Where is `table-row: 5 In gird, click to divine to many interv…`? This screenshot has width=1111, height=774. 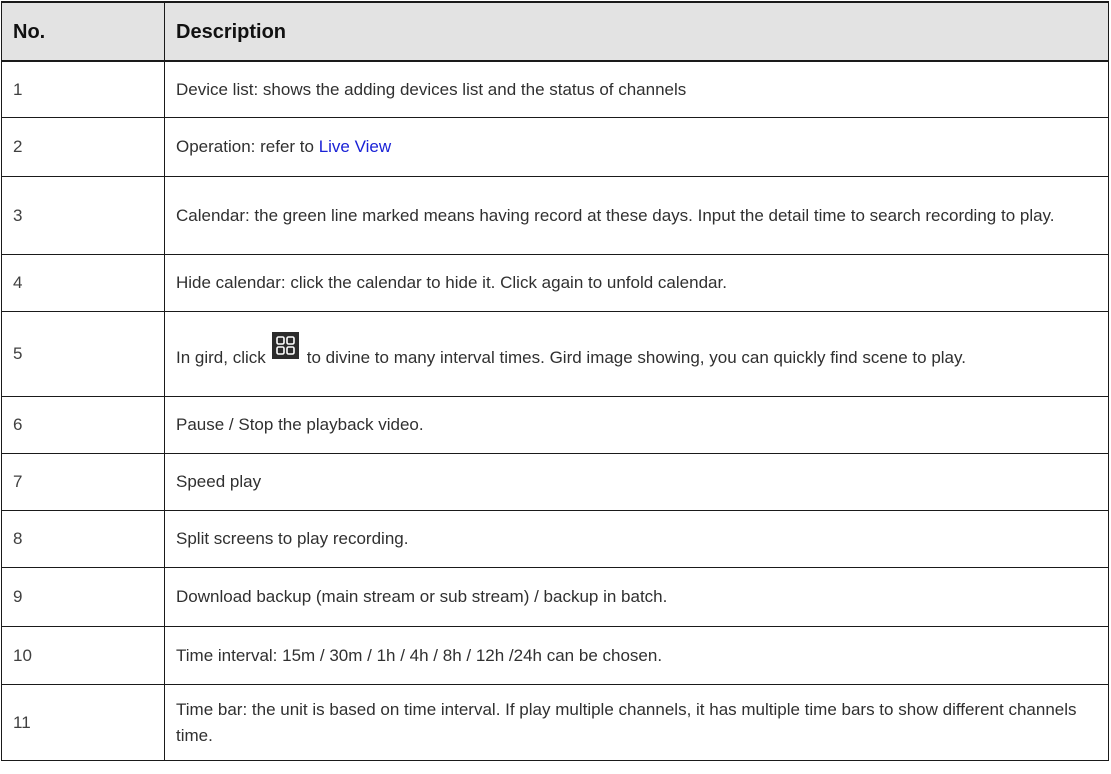 table-row: 5 In gird, click to divine to many interv… is located at coordinates (555, 354).